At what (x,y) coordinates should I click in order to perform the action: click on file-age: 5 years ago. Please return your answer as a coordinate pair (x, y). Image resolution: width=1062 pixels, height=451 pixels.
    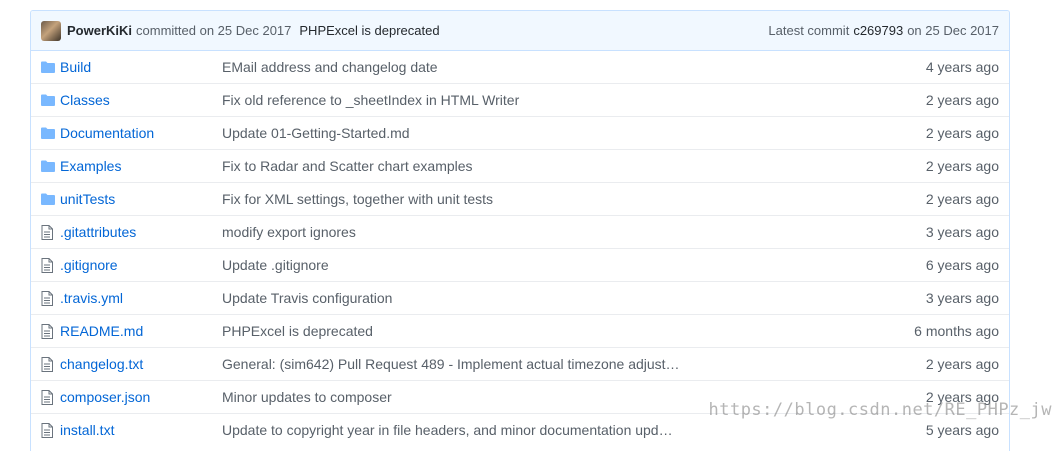
    Looking at the image, I should click on (944, 430).